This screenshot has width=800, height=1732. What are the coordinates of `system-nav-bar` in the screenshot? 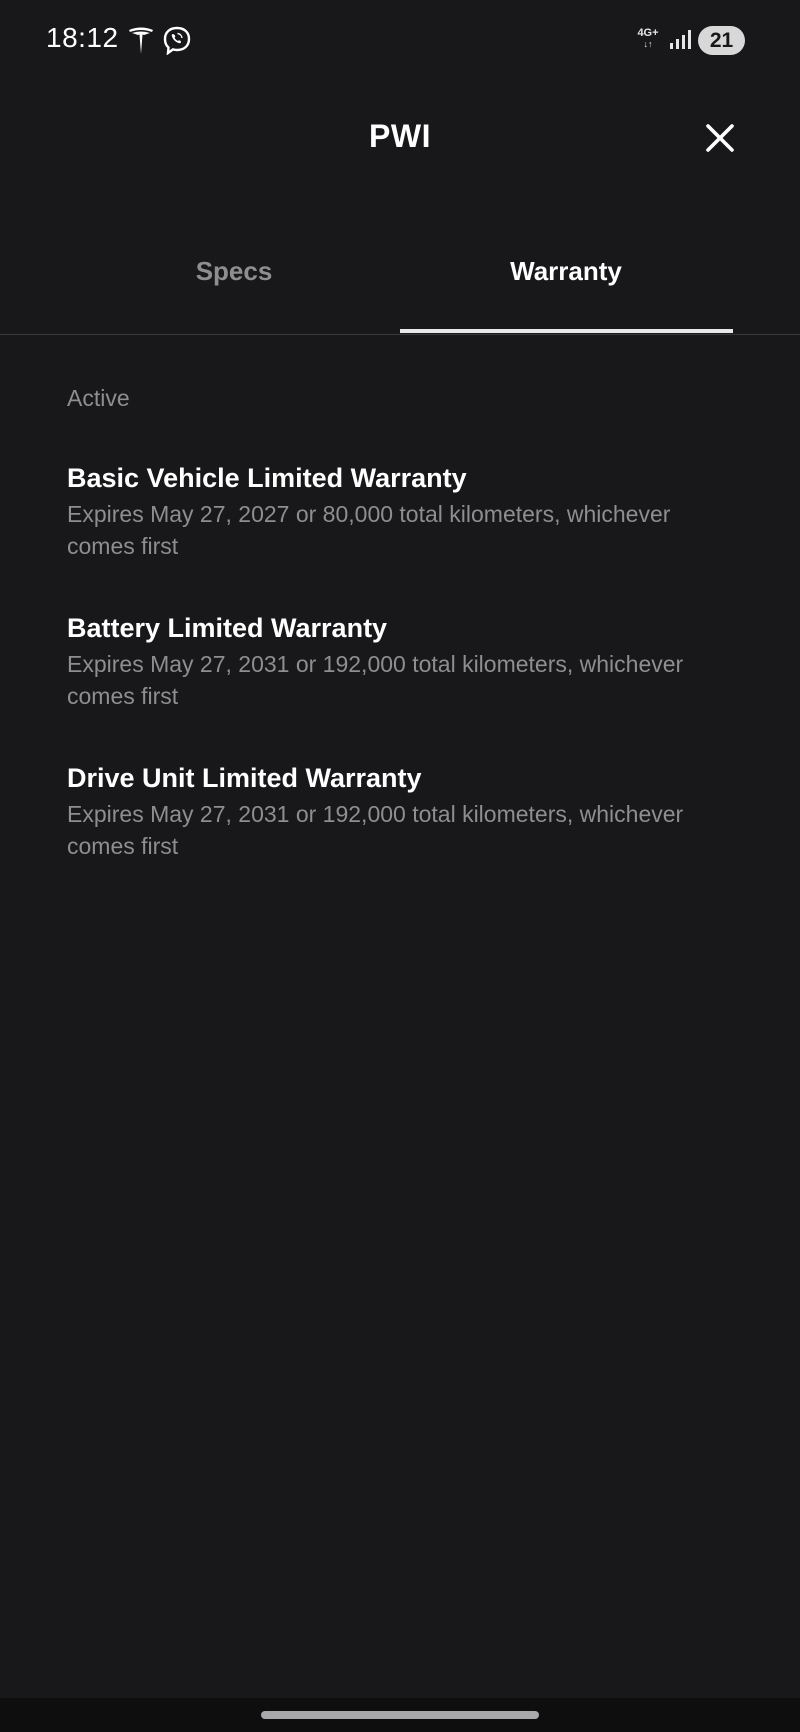 It's located at (400, 1715).